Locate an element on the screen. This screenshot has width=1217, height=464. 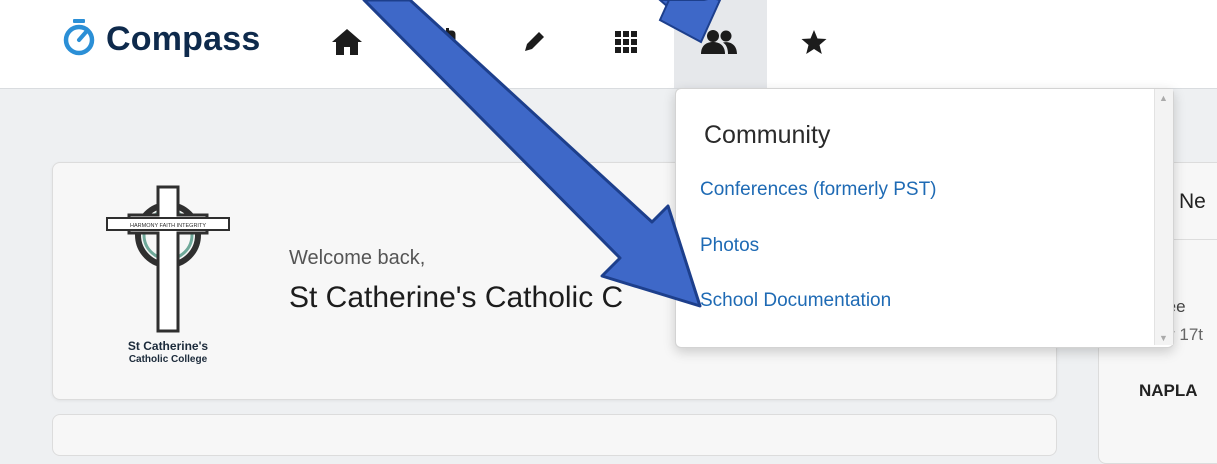
welcome-greeting: Welcome back, is located at coordinates (357, 258).